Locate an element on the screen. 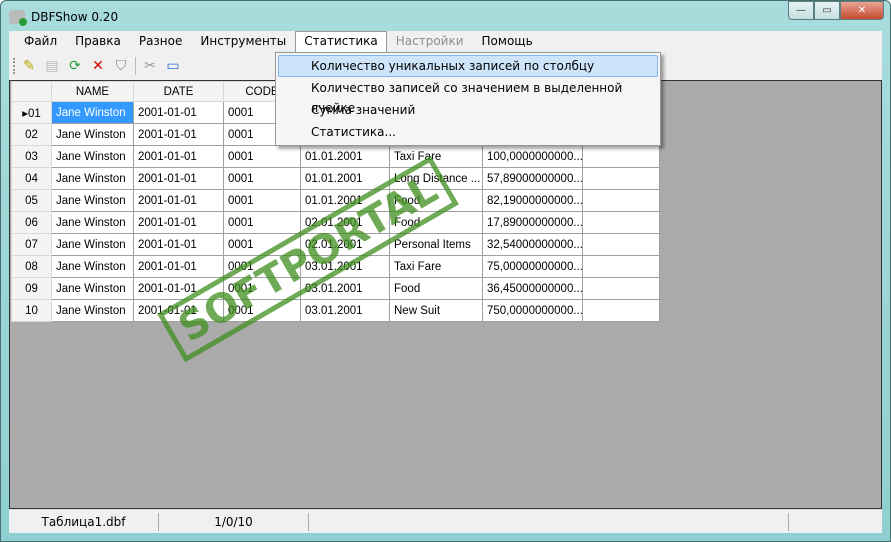 This screenshot has height=542, width=891. row-header: 06 is located at coordinates (31, 222).